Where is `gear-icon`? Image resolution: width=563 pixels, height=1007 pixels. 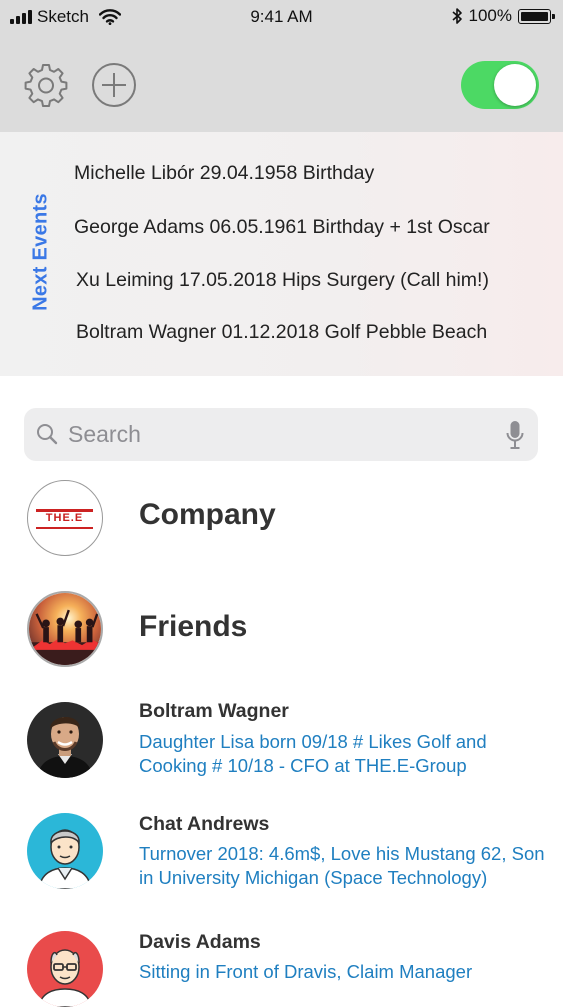 gear-icon is located at coordinates (46, 85).